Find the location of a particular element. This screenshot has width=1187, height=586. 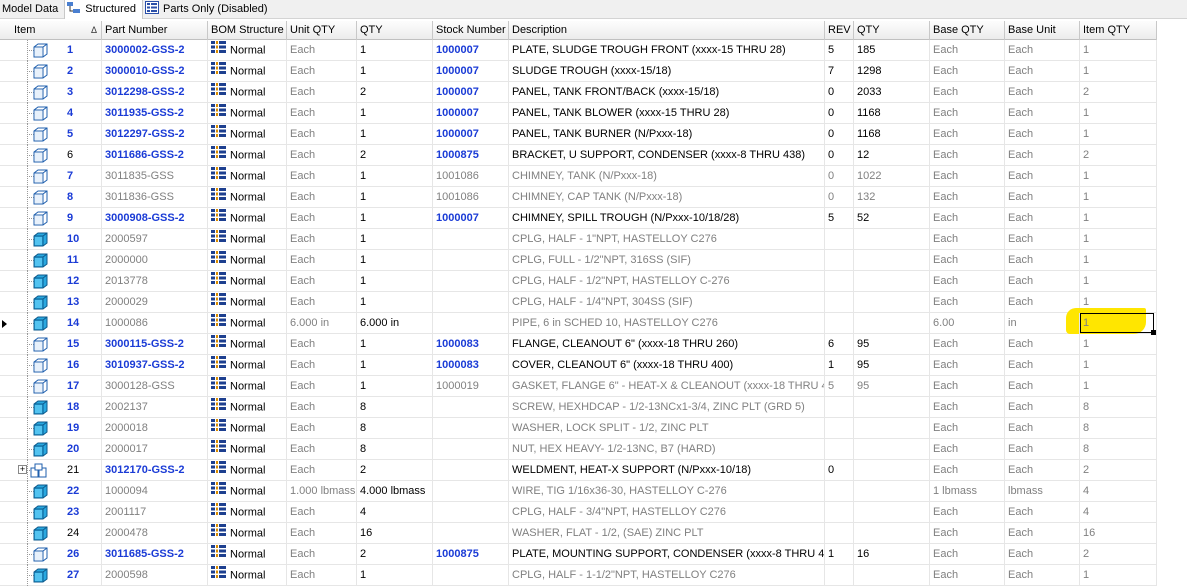

cell-base-unit: in is located at coordinates (1042, 323).